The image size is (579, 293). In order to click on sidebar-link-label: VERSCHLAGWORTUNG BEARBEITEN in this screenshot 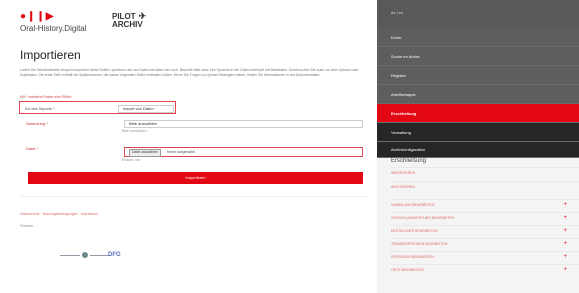, I will do `click(423, 218)`.